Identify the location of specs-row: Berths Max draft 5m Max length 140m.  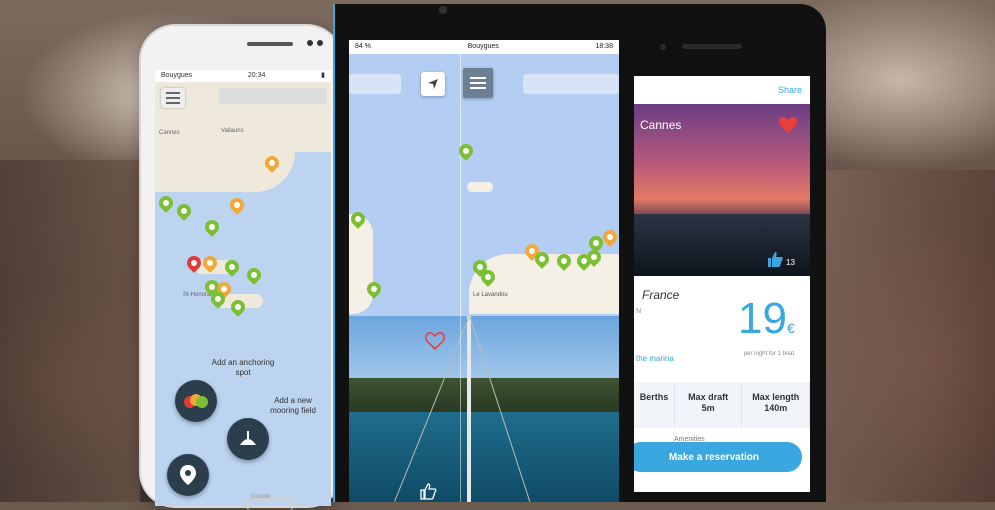
(722, 405).